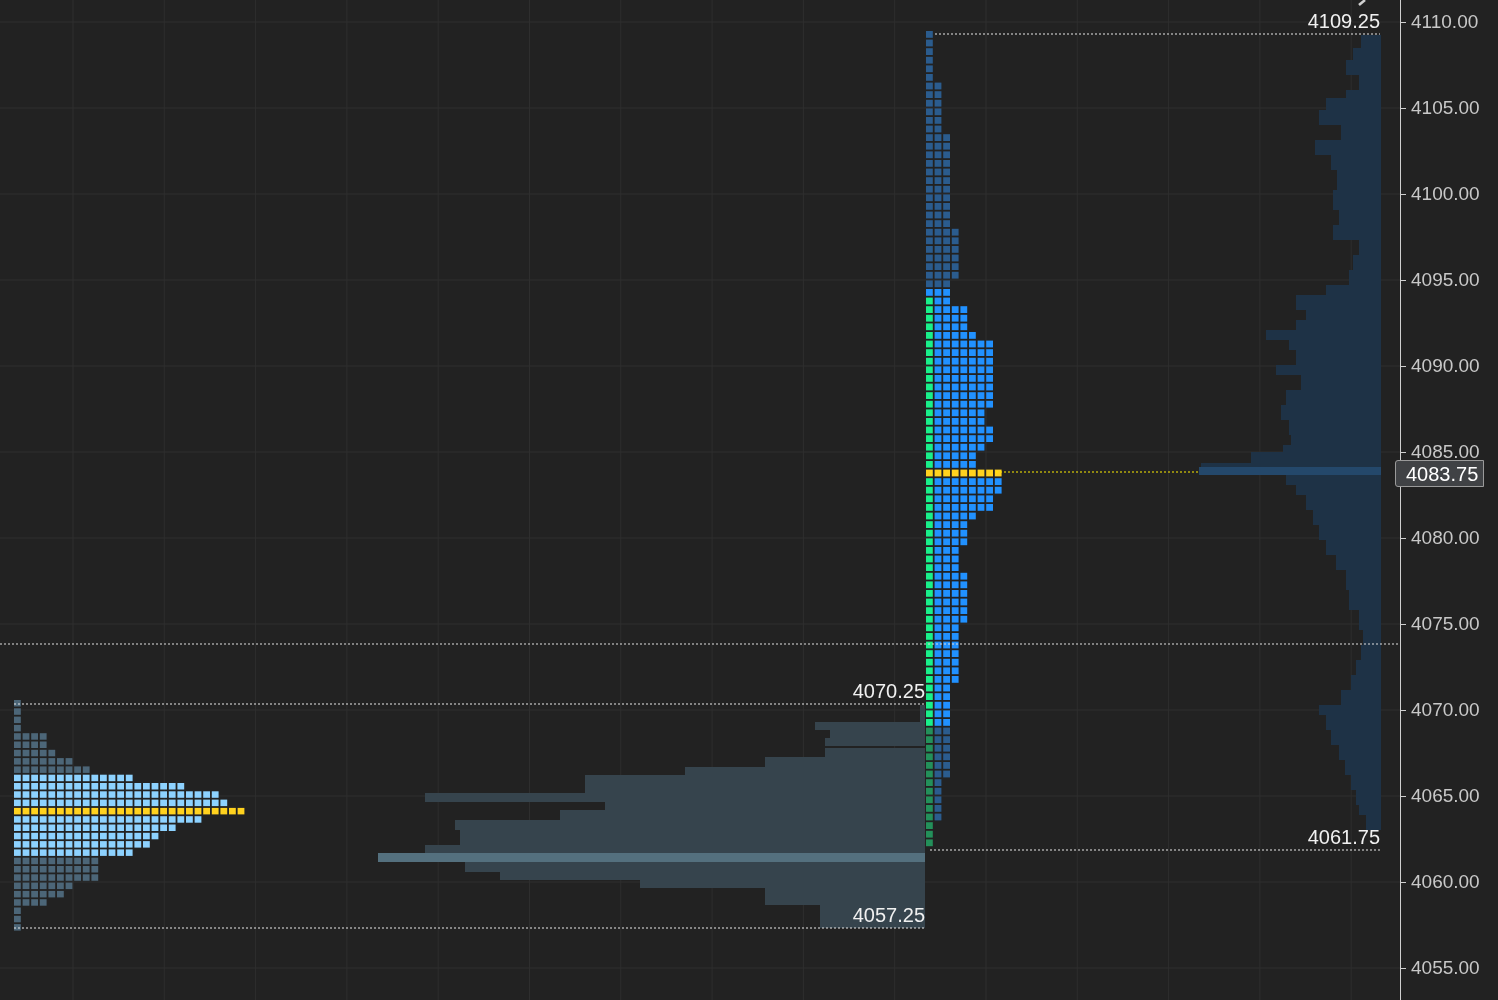 The height and width of the screenshot is (1000, 1498). I want to click on axis-label: 4060.00, so click(1445, 881).